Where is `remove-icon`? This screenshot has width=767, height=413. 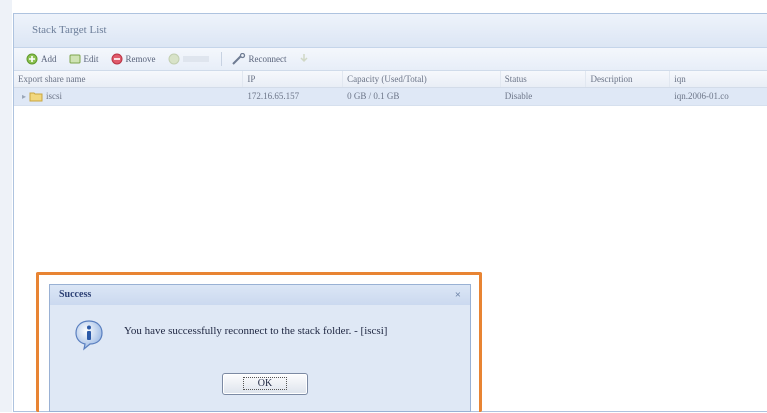
remove-icon is located at coordinates (117, 59).